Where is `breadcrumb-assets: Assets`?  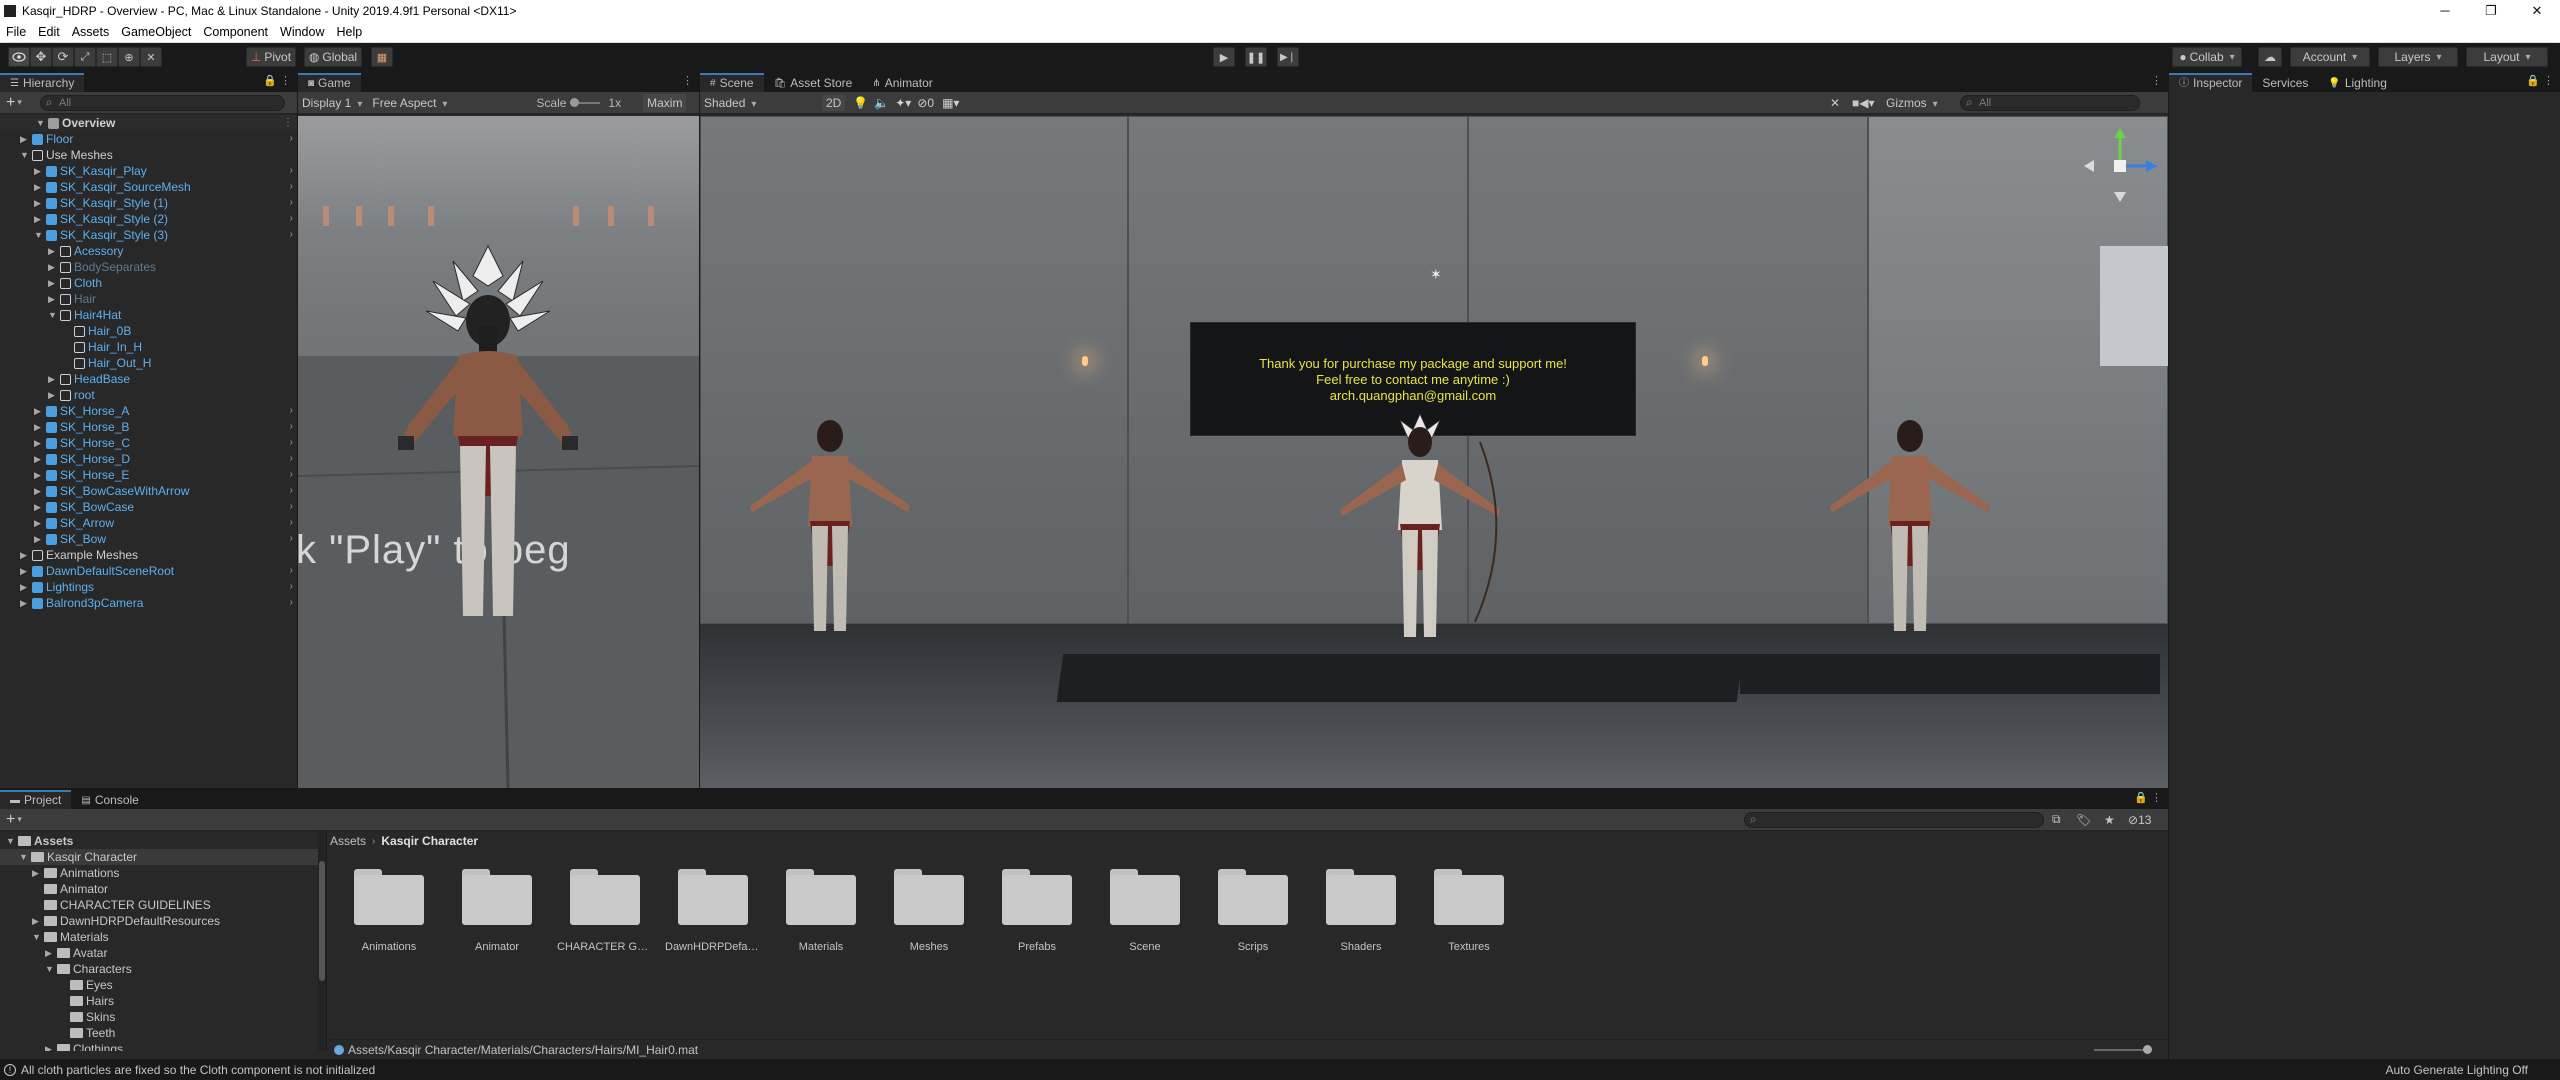
breadcrumb-assets: Assets is located at coordinates (348, 841).